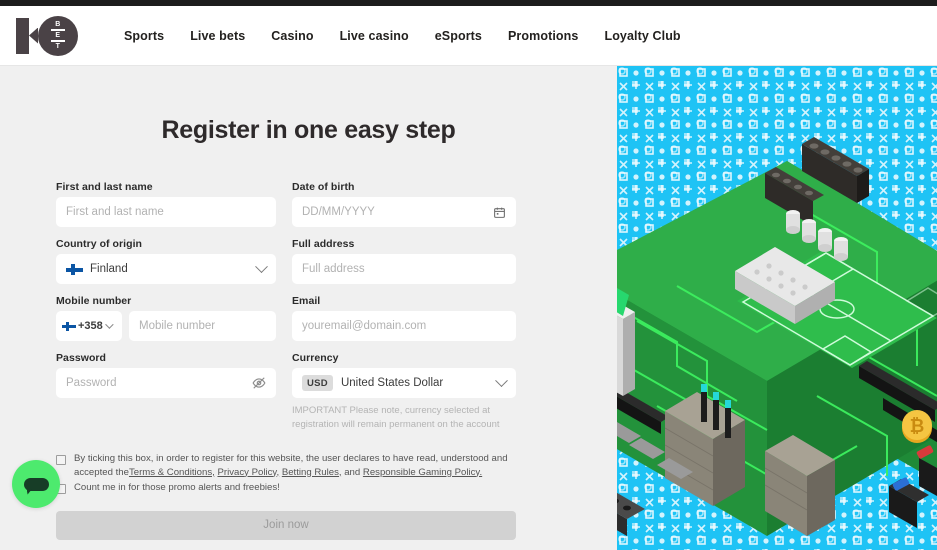  Describe the element at coordinates (58, 24) in the screenshot. I see `logo-letter-b: B` at that location.